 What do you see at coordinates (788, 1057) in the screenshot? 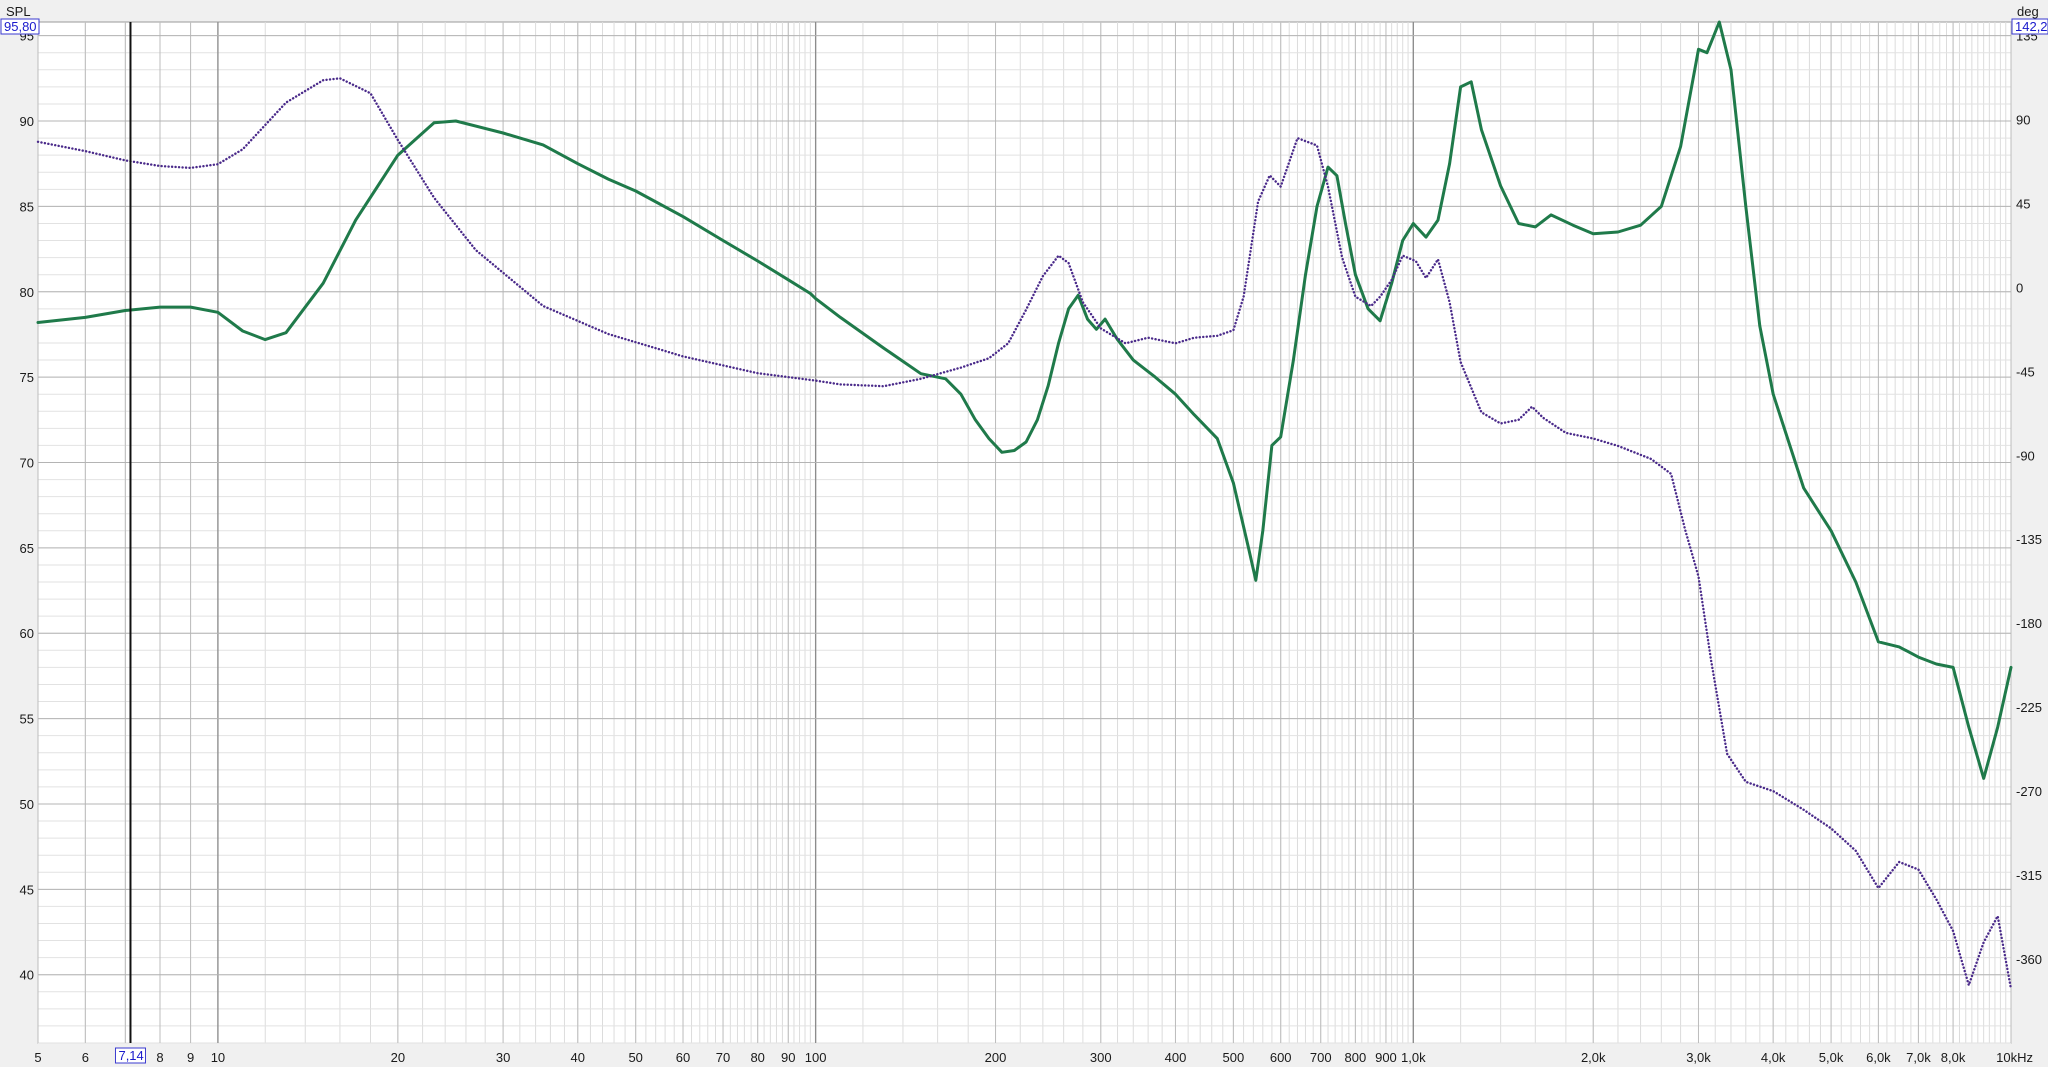
I see `x-tick-label: 90` at bounding box center [788, 1057].